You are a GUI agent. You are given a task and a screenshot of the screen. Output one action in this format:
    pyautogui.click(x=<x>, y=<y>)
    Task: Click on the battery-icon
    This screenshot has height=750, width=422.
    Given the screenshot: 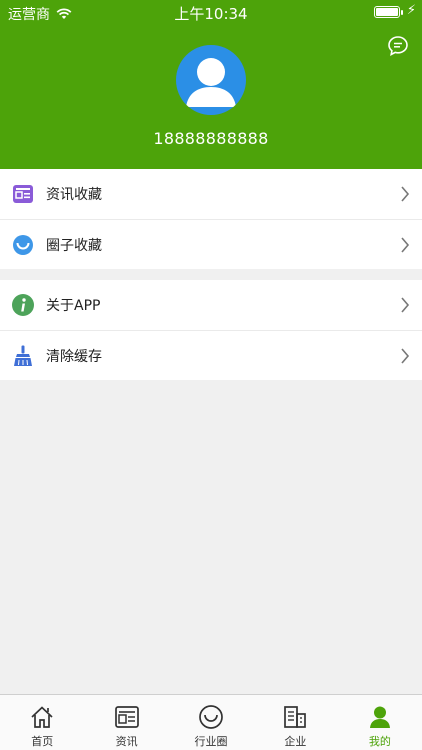 What is the action you would take?
    pyautogui.click(x=388, y=12)
    